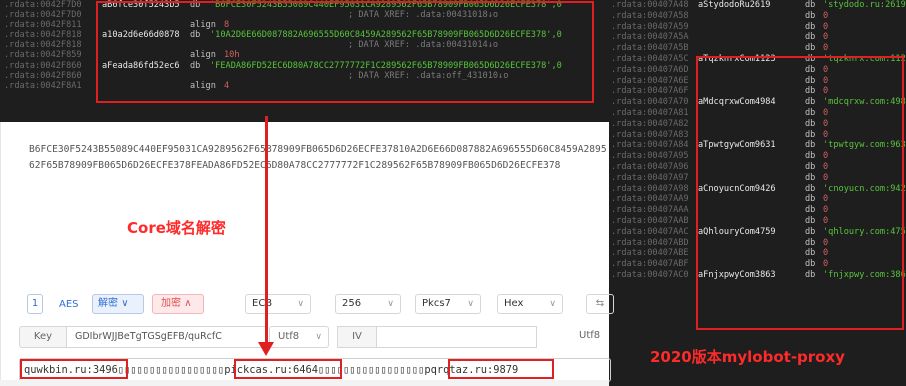 Image resolution: width=906 pixels, height=386 pixels. What do you see at coordinates (43, 85) in the screenshot?
I see `address: .rdata:0042F8A1` at bounding box center [43, 85].